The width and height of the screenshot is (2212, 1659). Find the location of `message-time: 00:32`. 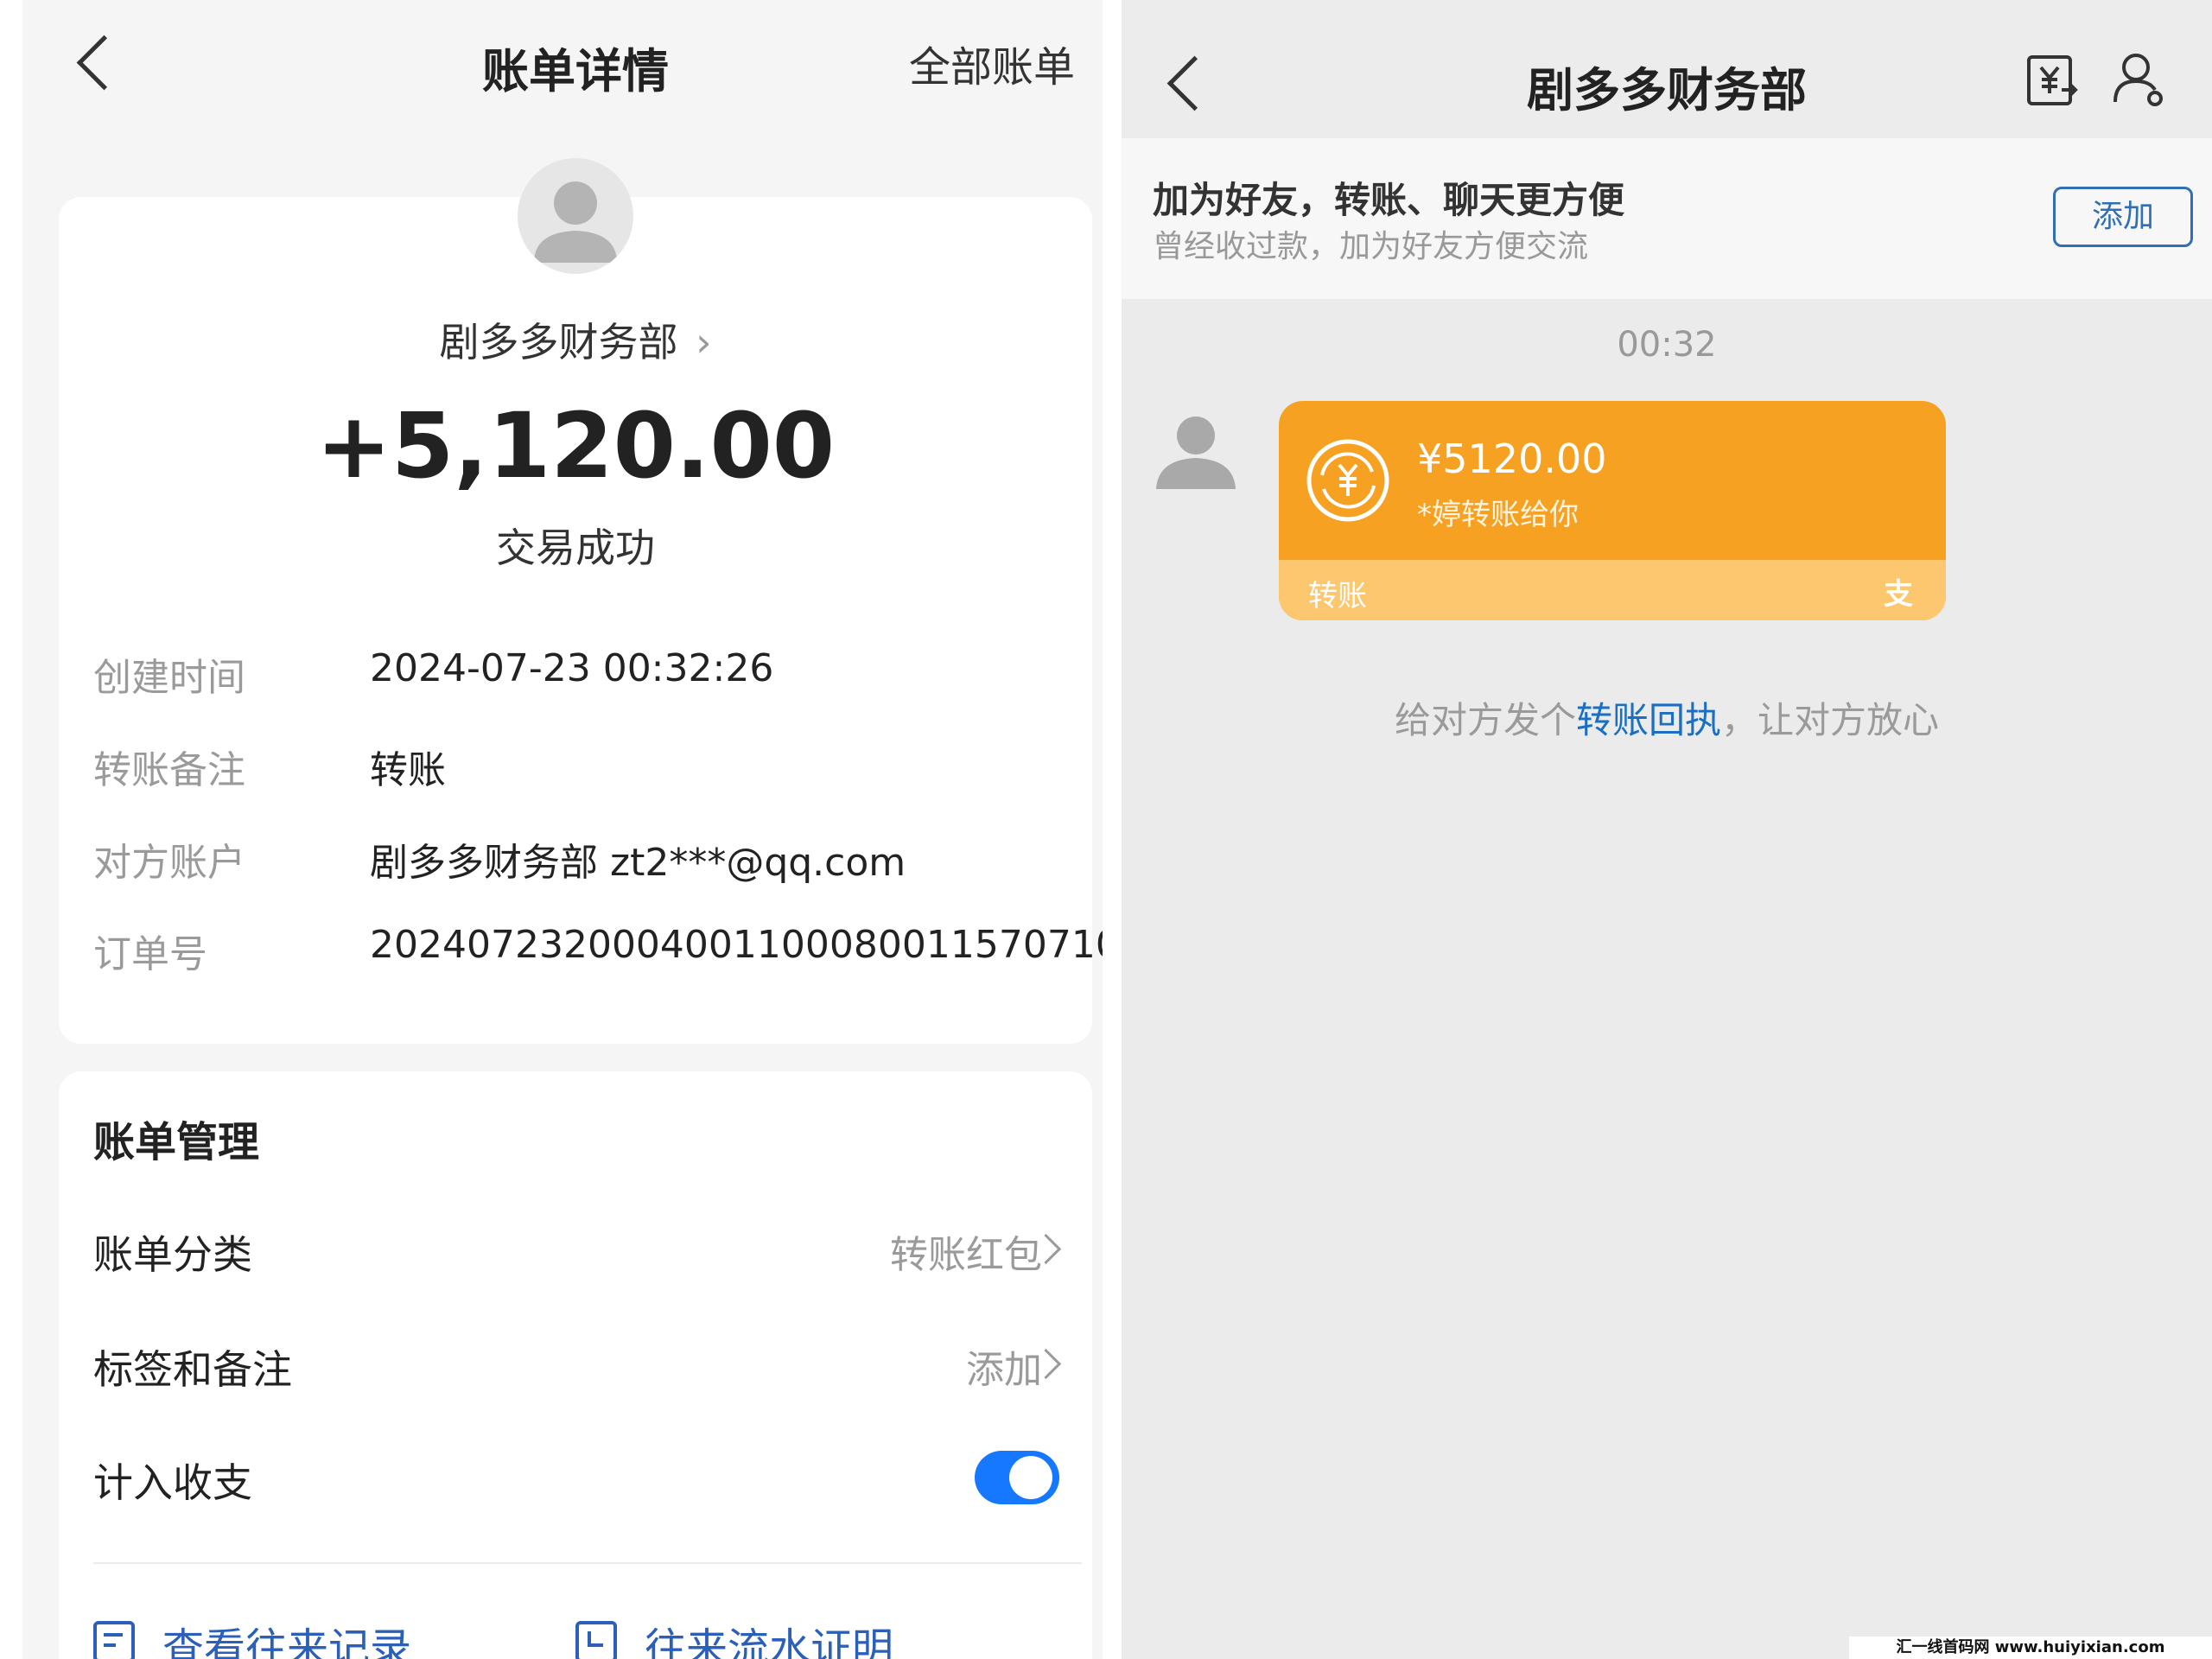

message-time: 00:32 is located at coordinates (1667, 345).